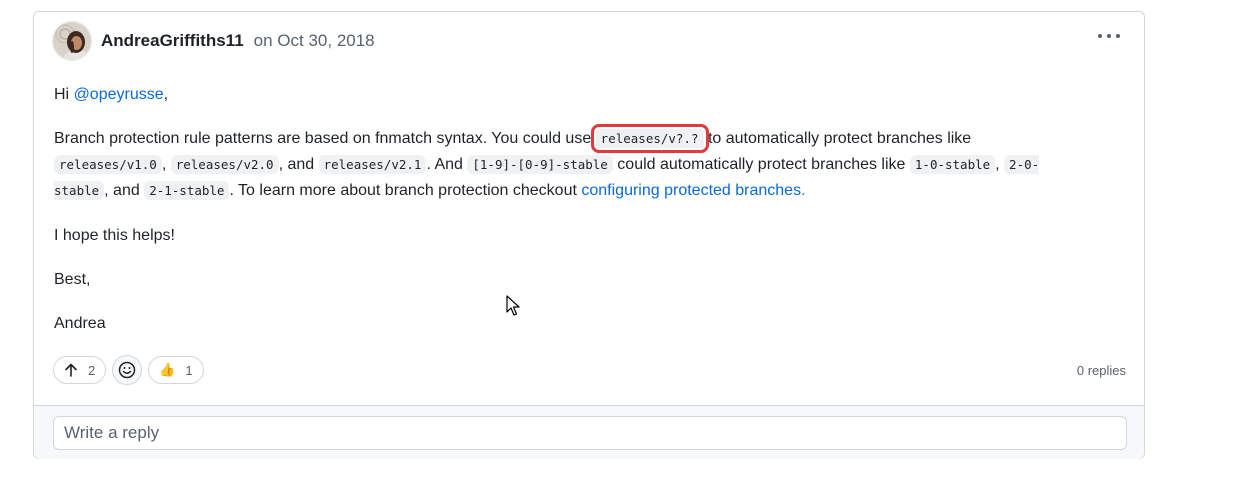 This screenshot has height=487, width=1238. What do you see at coordinates (447, 164) in the screenshot?
I see `paragraph-text: . And` at bounding box center [447, 164].